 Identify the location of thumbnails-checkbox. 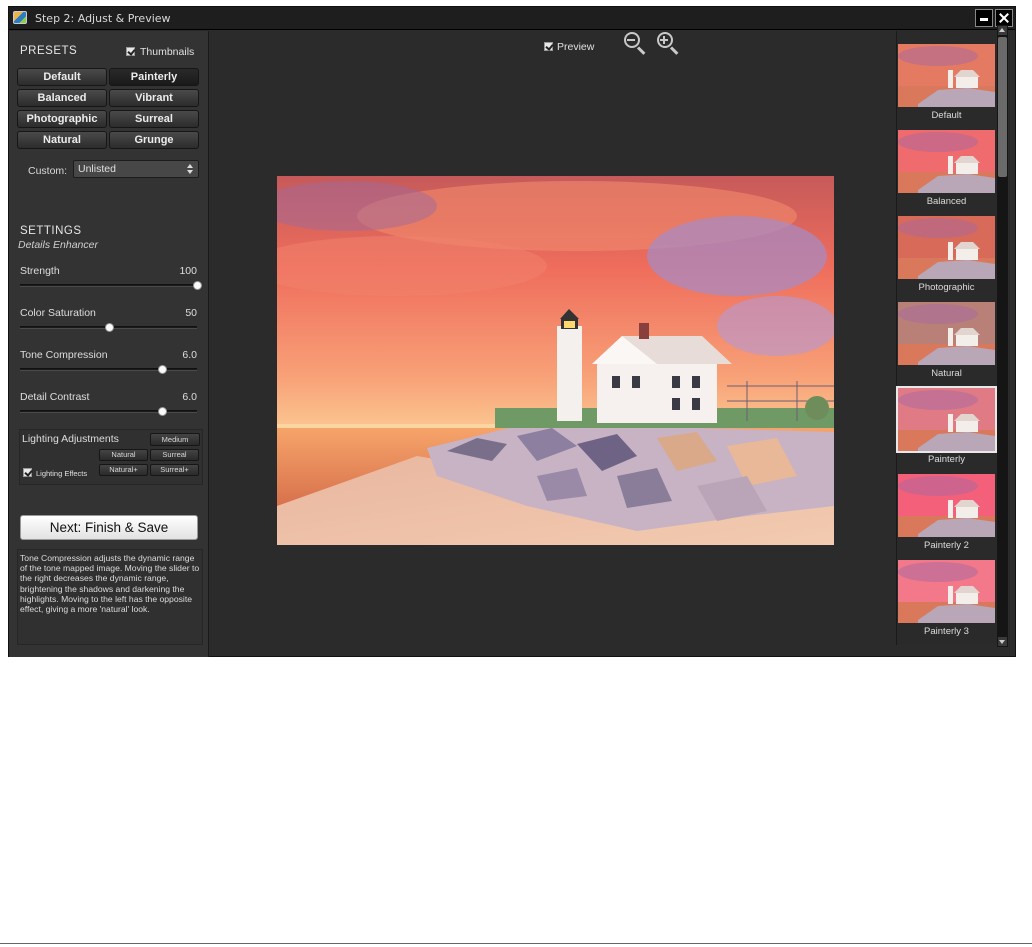
(130, 51).